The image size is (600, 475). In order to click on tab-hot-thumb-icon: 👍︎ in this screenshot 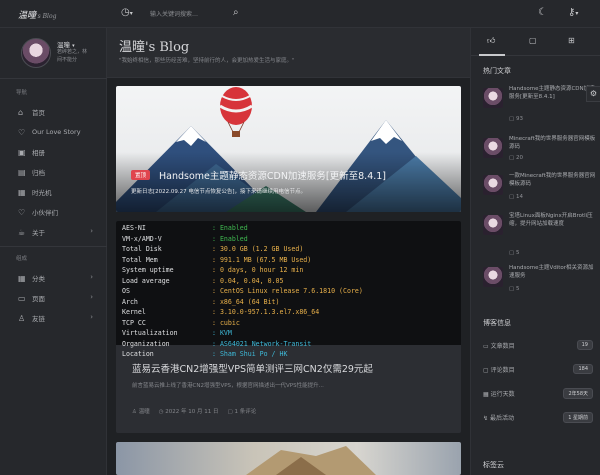, I will do `click(491, 41)`.